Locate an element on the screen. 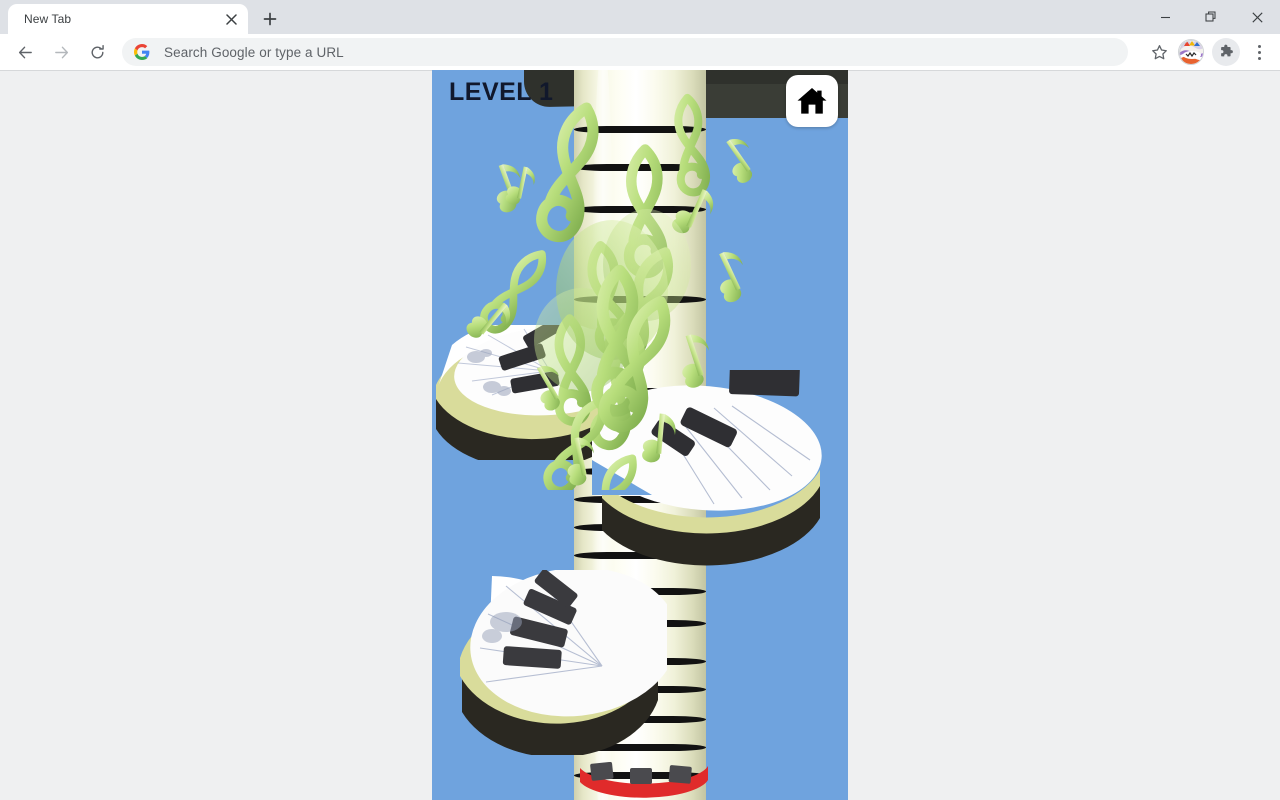  window-controls is located at coordinates (1211, 17).